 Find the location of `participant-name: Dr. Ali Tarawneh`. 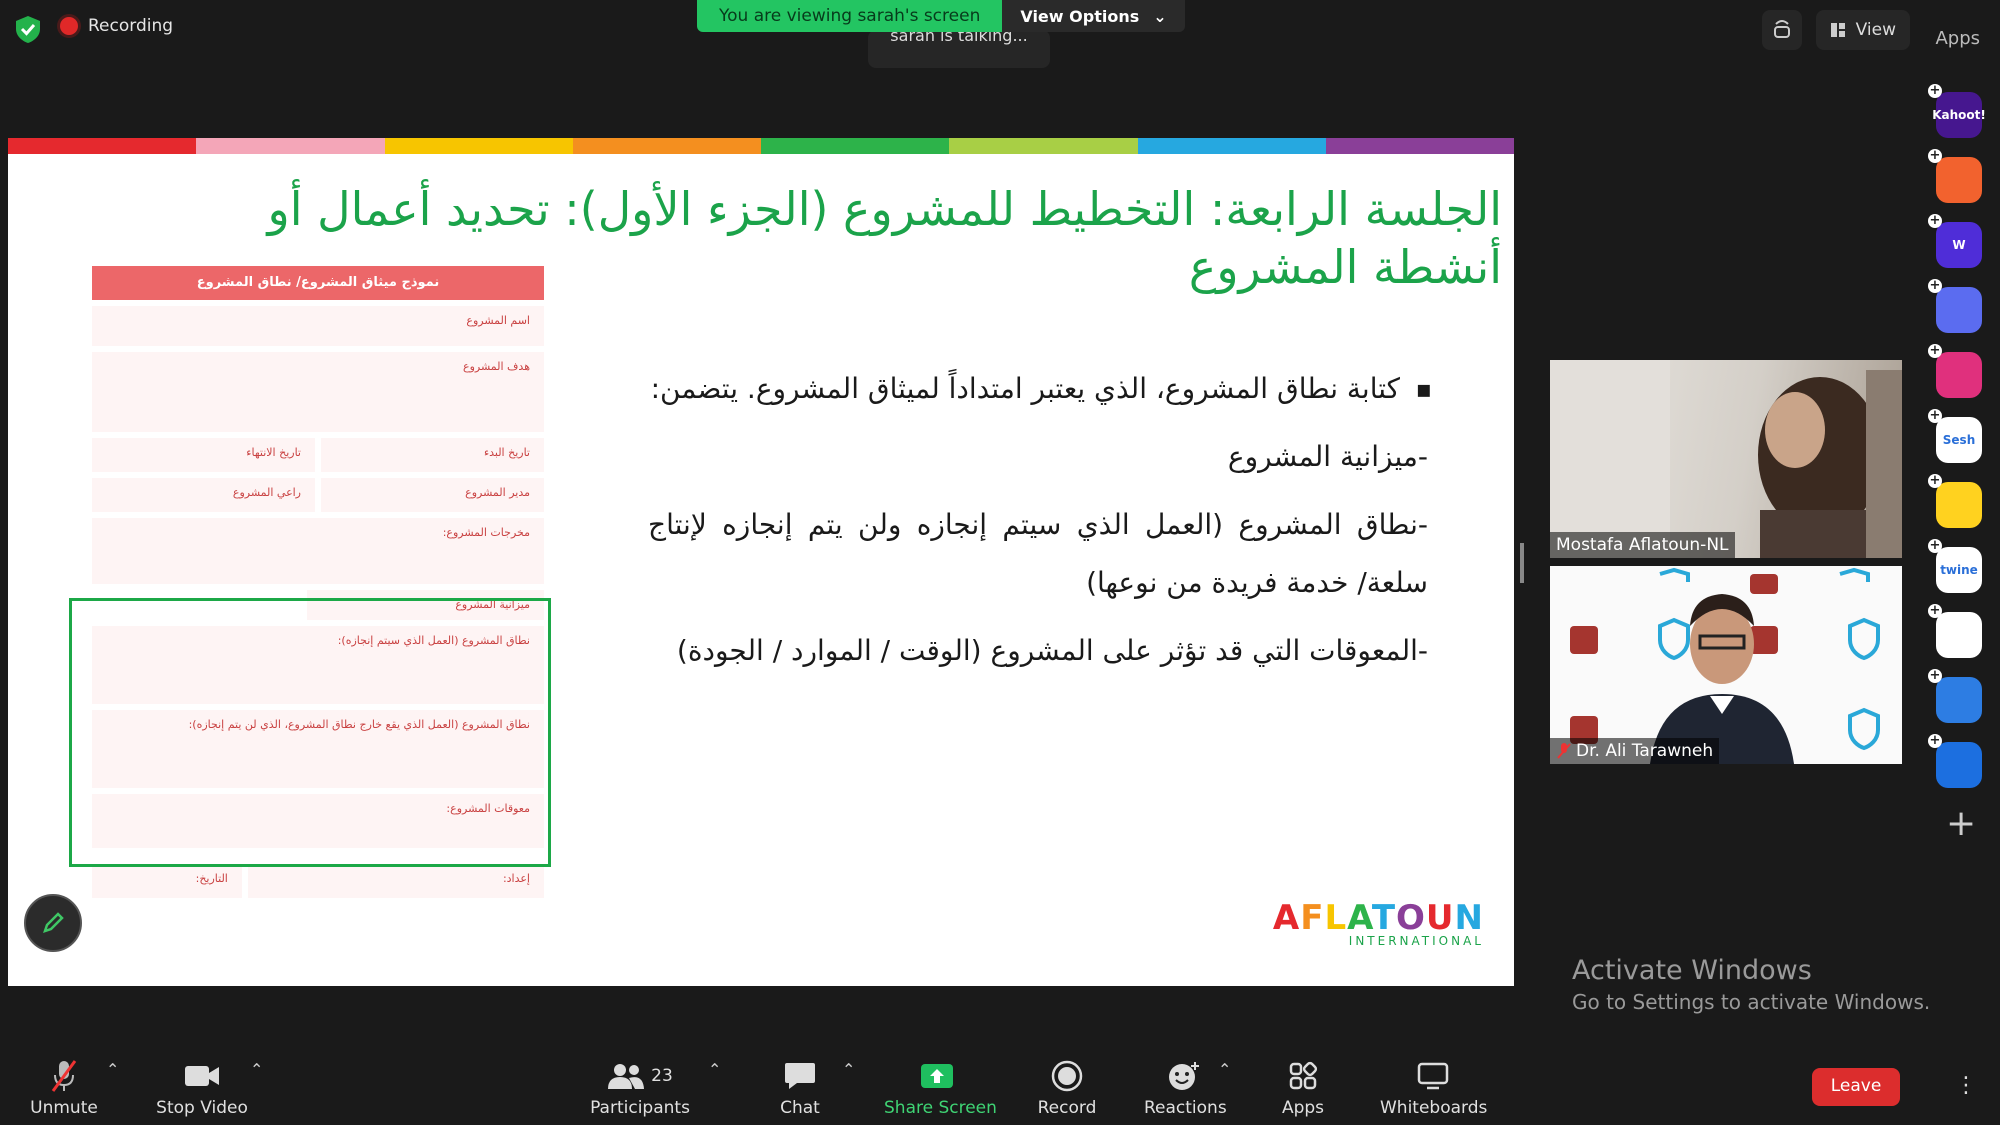

participant-name: Dr. Ali Tarawneh is located at coordinates (1635, 751).